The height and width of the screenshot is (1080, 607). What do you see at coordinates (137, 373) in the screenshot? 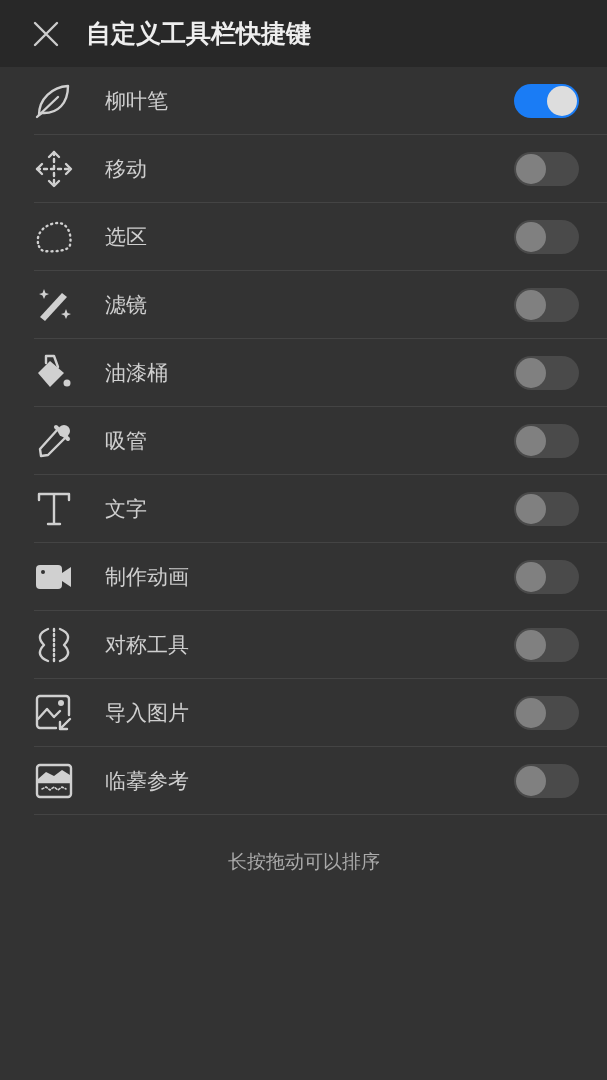
I see `tool-label: 油漆桶` at bounding box center [137, 373].